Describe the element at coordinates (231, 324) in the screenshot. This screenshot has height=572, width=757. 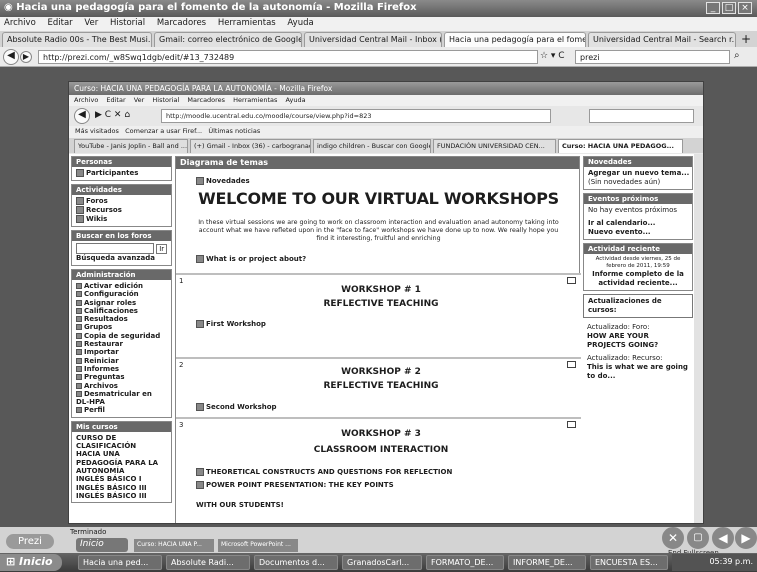
I see `first-workshop-link: First Workshop` at that location.